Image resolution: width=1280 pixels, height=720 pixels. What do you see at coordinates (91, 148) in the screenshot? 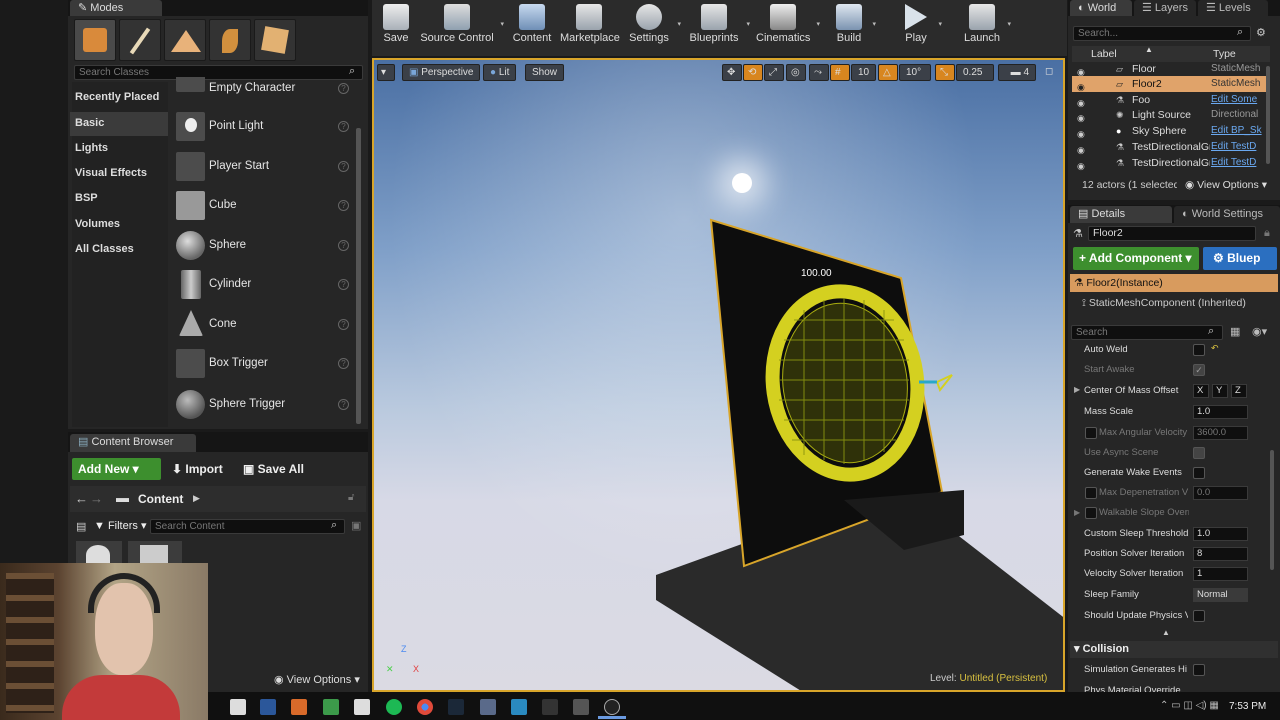
I see `category-lights: Lights` at bounding box center [91, 148].